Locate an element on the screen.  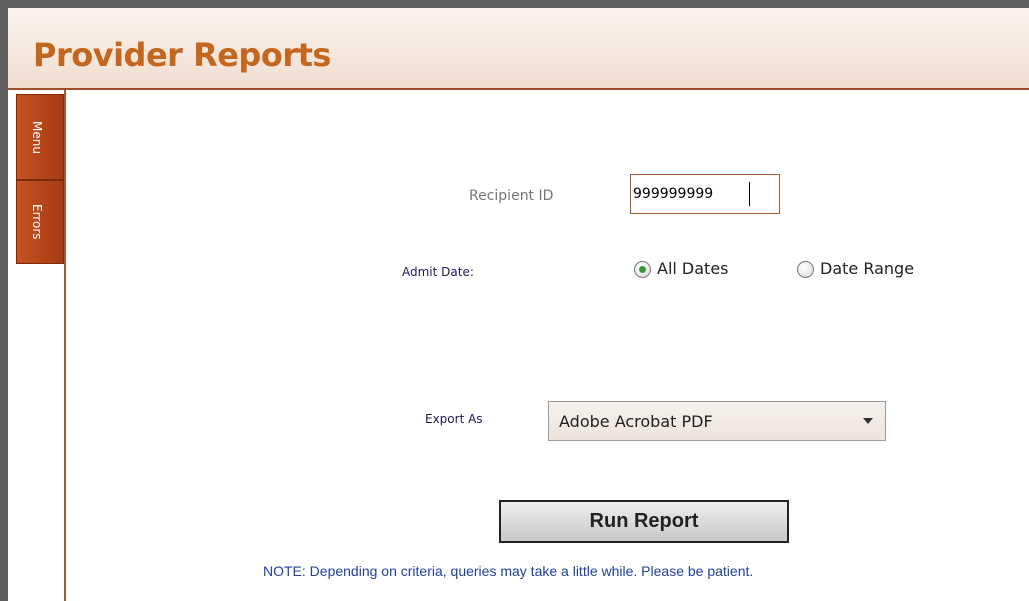
recipient-id-input is located at coordinates (705, 194).